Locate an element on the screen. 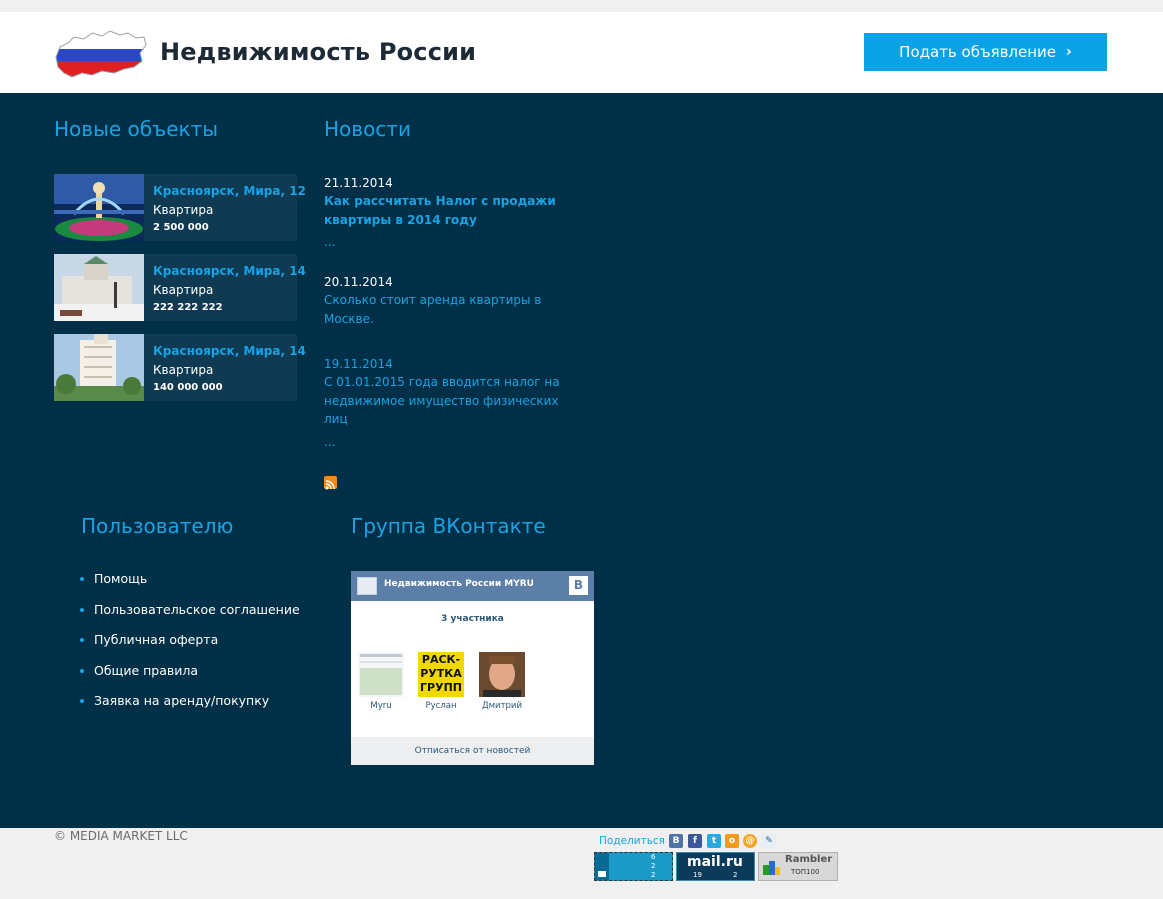 The image size is (1163, 899). livejournal-icon: ✎ is located at coordinates (769, 841).